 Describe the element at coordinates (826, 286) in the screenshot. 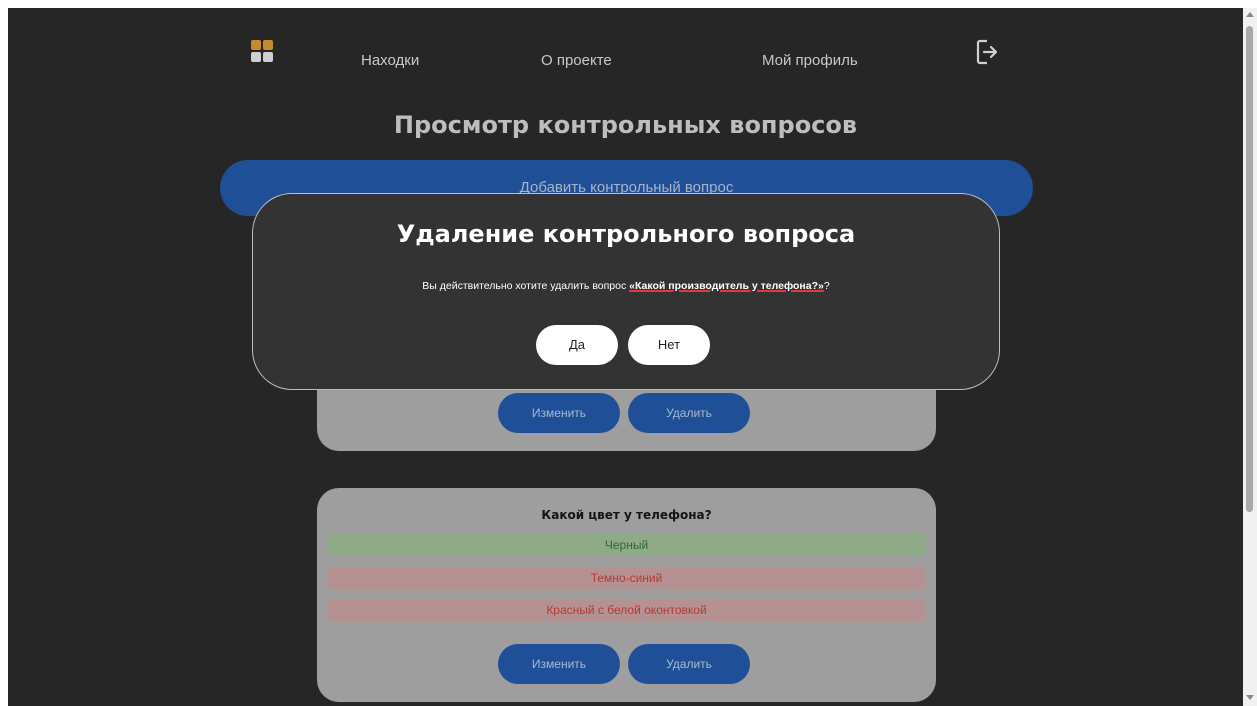

I see `dialog-message-suffix: ?` at that location.